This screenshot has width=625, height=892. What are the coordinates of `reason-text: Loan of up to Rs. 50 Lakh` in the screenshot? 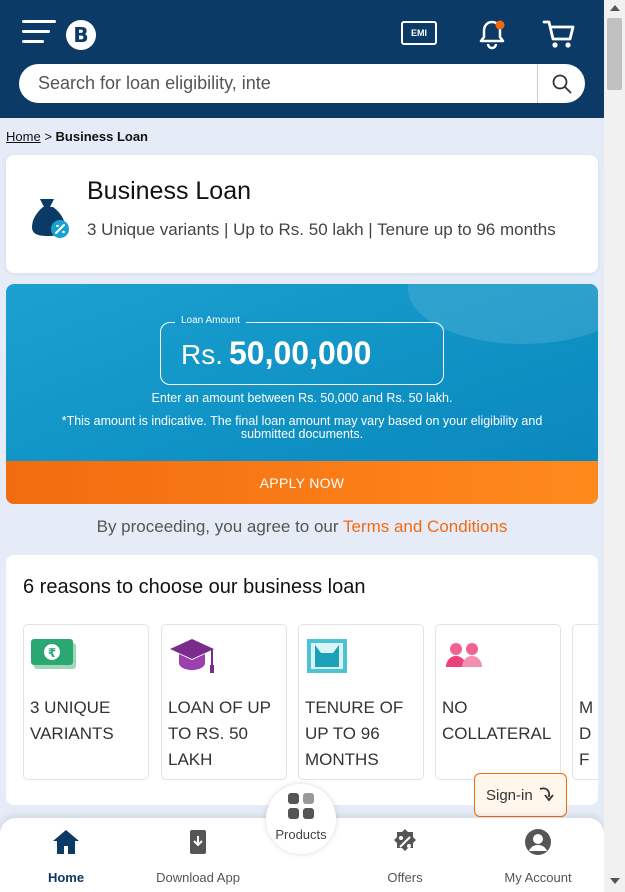 It's located at (219, 733).